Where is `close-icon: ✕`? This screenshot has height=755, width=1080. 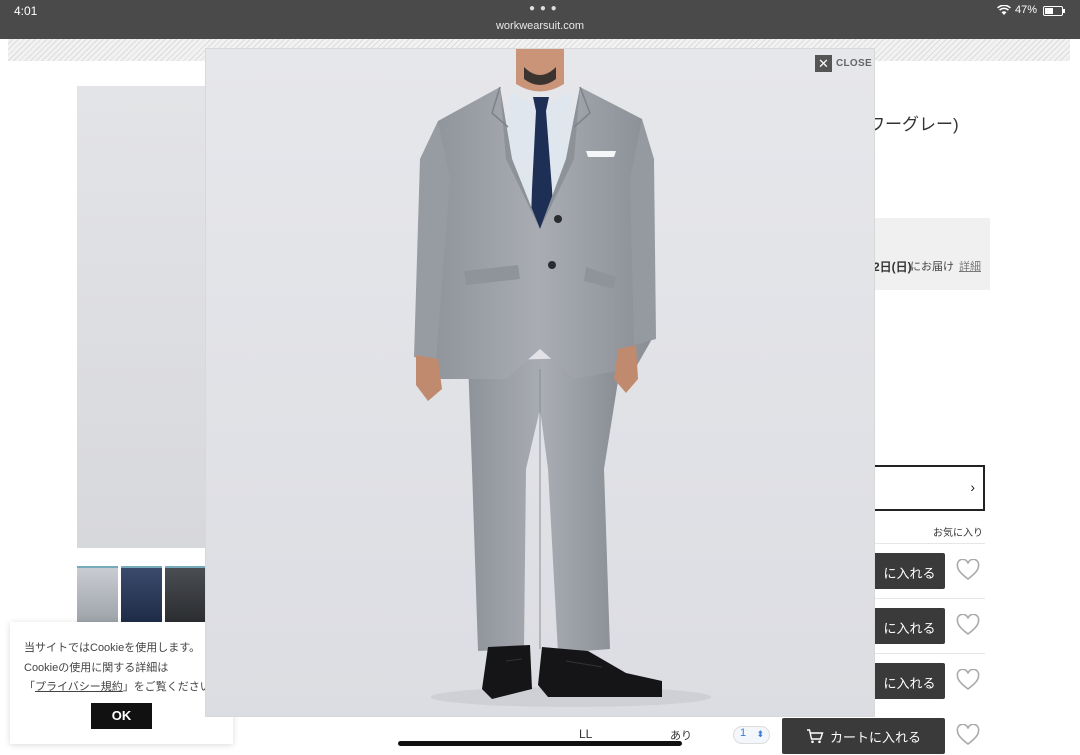 close-icon: ✕ is located at coordinates (823, 63).